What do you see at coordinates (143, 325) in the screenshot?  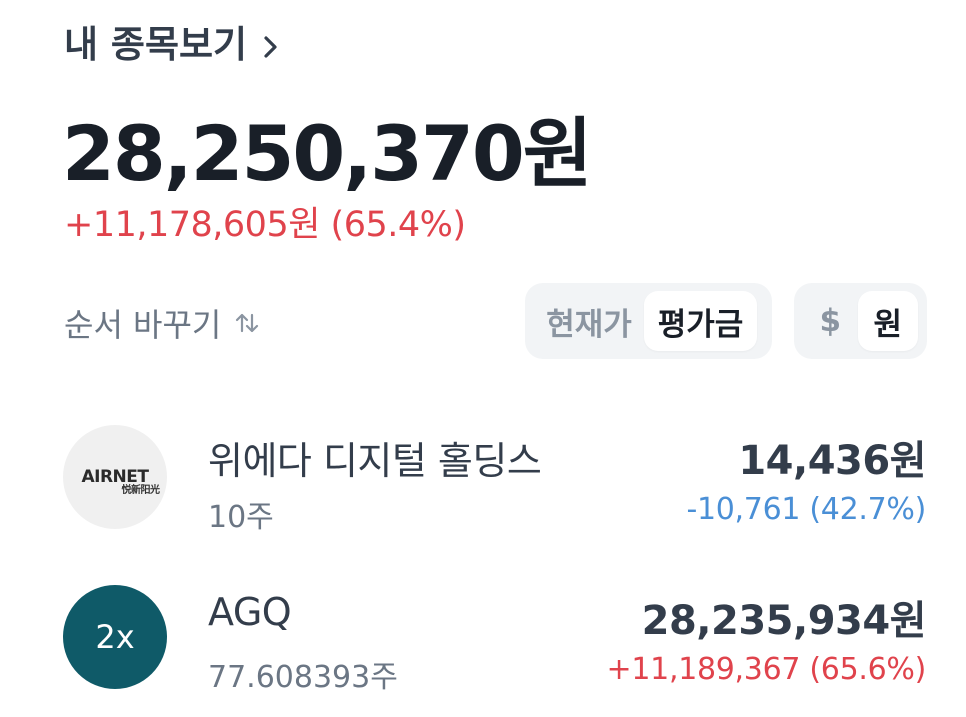 I see `sort-label: 순서 바꾸기` at bounding box center [143, 325].